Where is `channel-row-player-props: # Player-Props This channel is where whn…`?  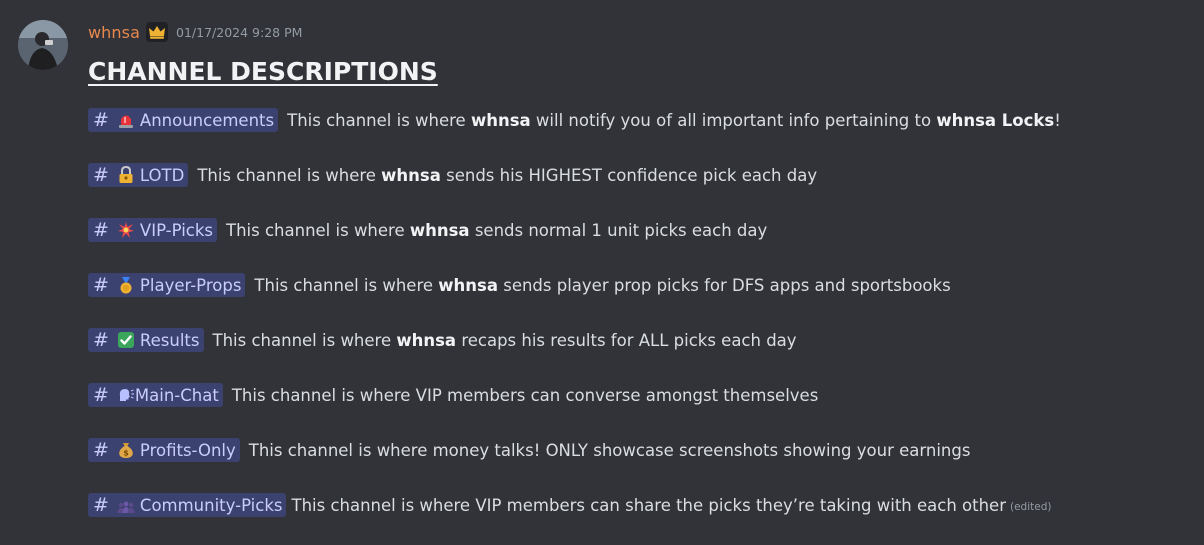 channel-row-player-props: # Player-Props This channel is where whn… is located at coordinates (519, 285).